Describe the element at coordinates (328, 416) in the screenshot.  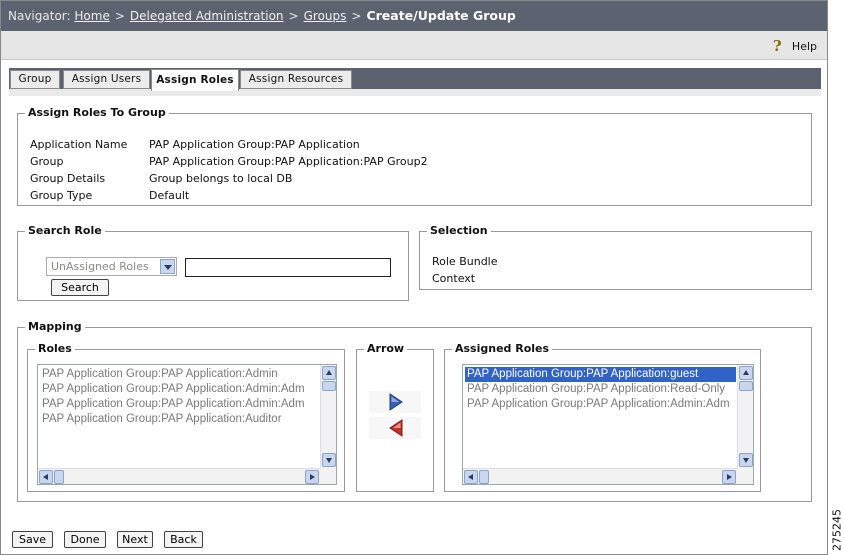
I see `roles-vertical-scrollbar` at that location.